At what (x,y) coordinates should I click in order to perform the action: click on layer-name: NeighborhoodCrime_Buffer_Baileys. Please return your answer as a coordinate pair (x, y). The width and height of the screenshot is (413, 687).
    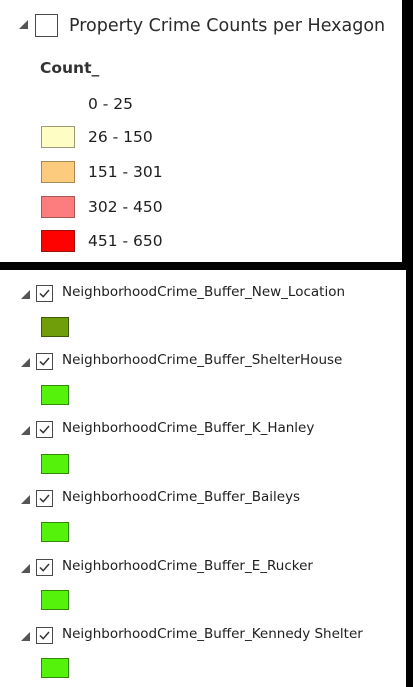
    Looking at the image, I should click on (181, 497).